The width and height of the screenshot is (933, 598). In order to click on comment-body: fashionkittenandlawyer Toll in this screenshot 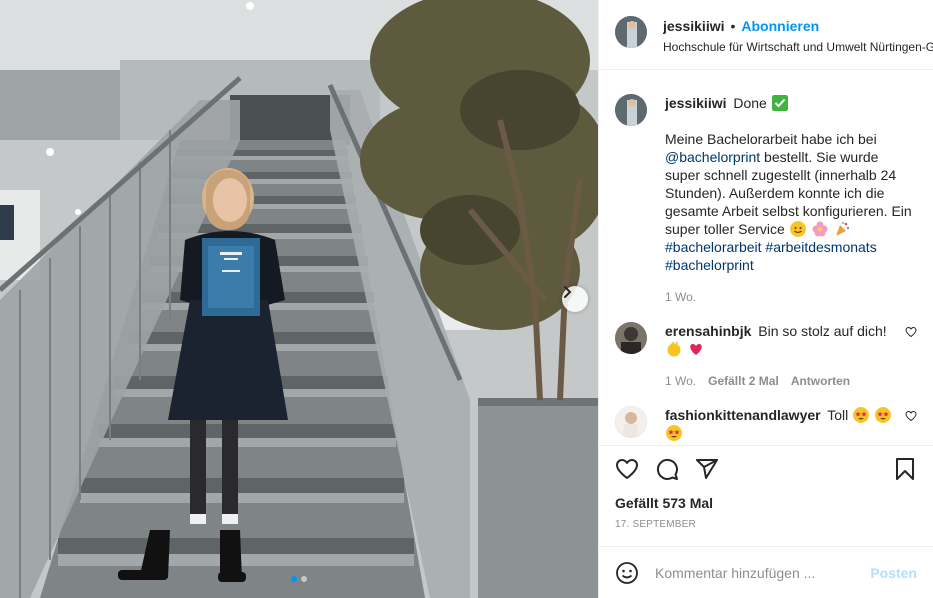, I will do `click(781, 424)`.